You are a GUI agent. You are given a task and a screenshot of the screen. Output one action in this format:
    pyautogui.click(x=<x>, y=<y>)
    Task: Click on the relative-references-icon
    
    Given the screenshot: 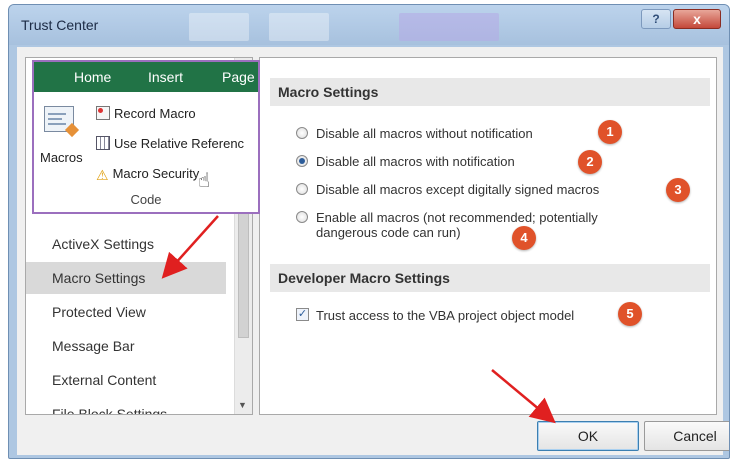 What is the action you would take?
    pyautogui.click(x=103, y=143)
    